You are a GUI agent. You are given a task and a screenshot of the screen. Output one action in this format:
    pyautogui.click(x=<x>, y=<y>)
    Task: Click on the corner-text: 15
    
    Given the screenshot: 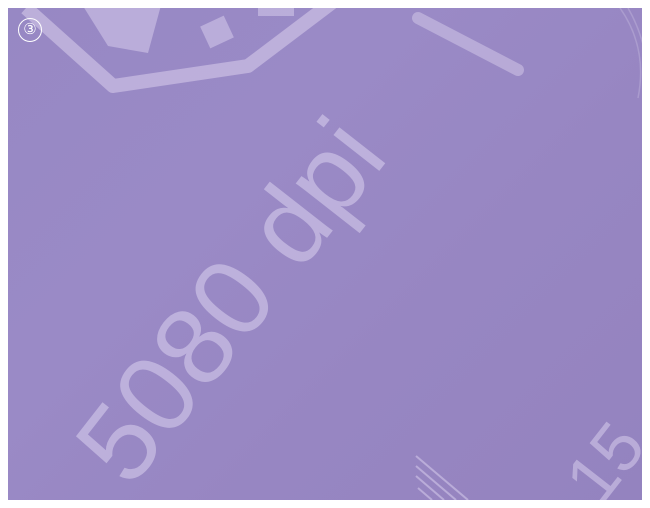 What is the action you would take?
    pyautogui.click(x=596, y=454)
    